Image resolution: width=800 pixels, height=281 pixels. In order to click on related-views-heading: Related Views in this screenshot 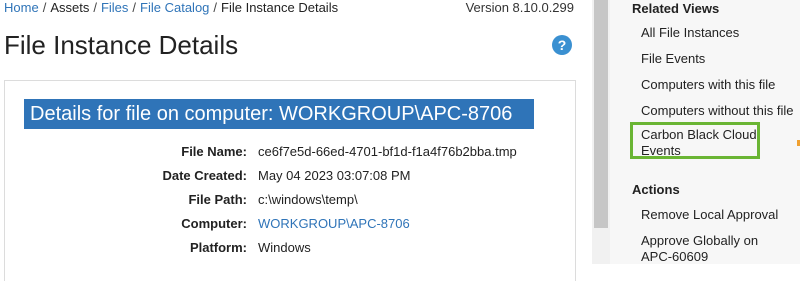, I will do `click(676, 8)`.